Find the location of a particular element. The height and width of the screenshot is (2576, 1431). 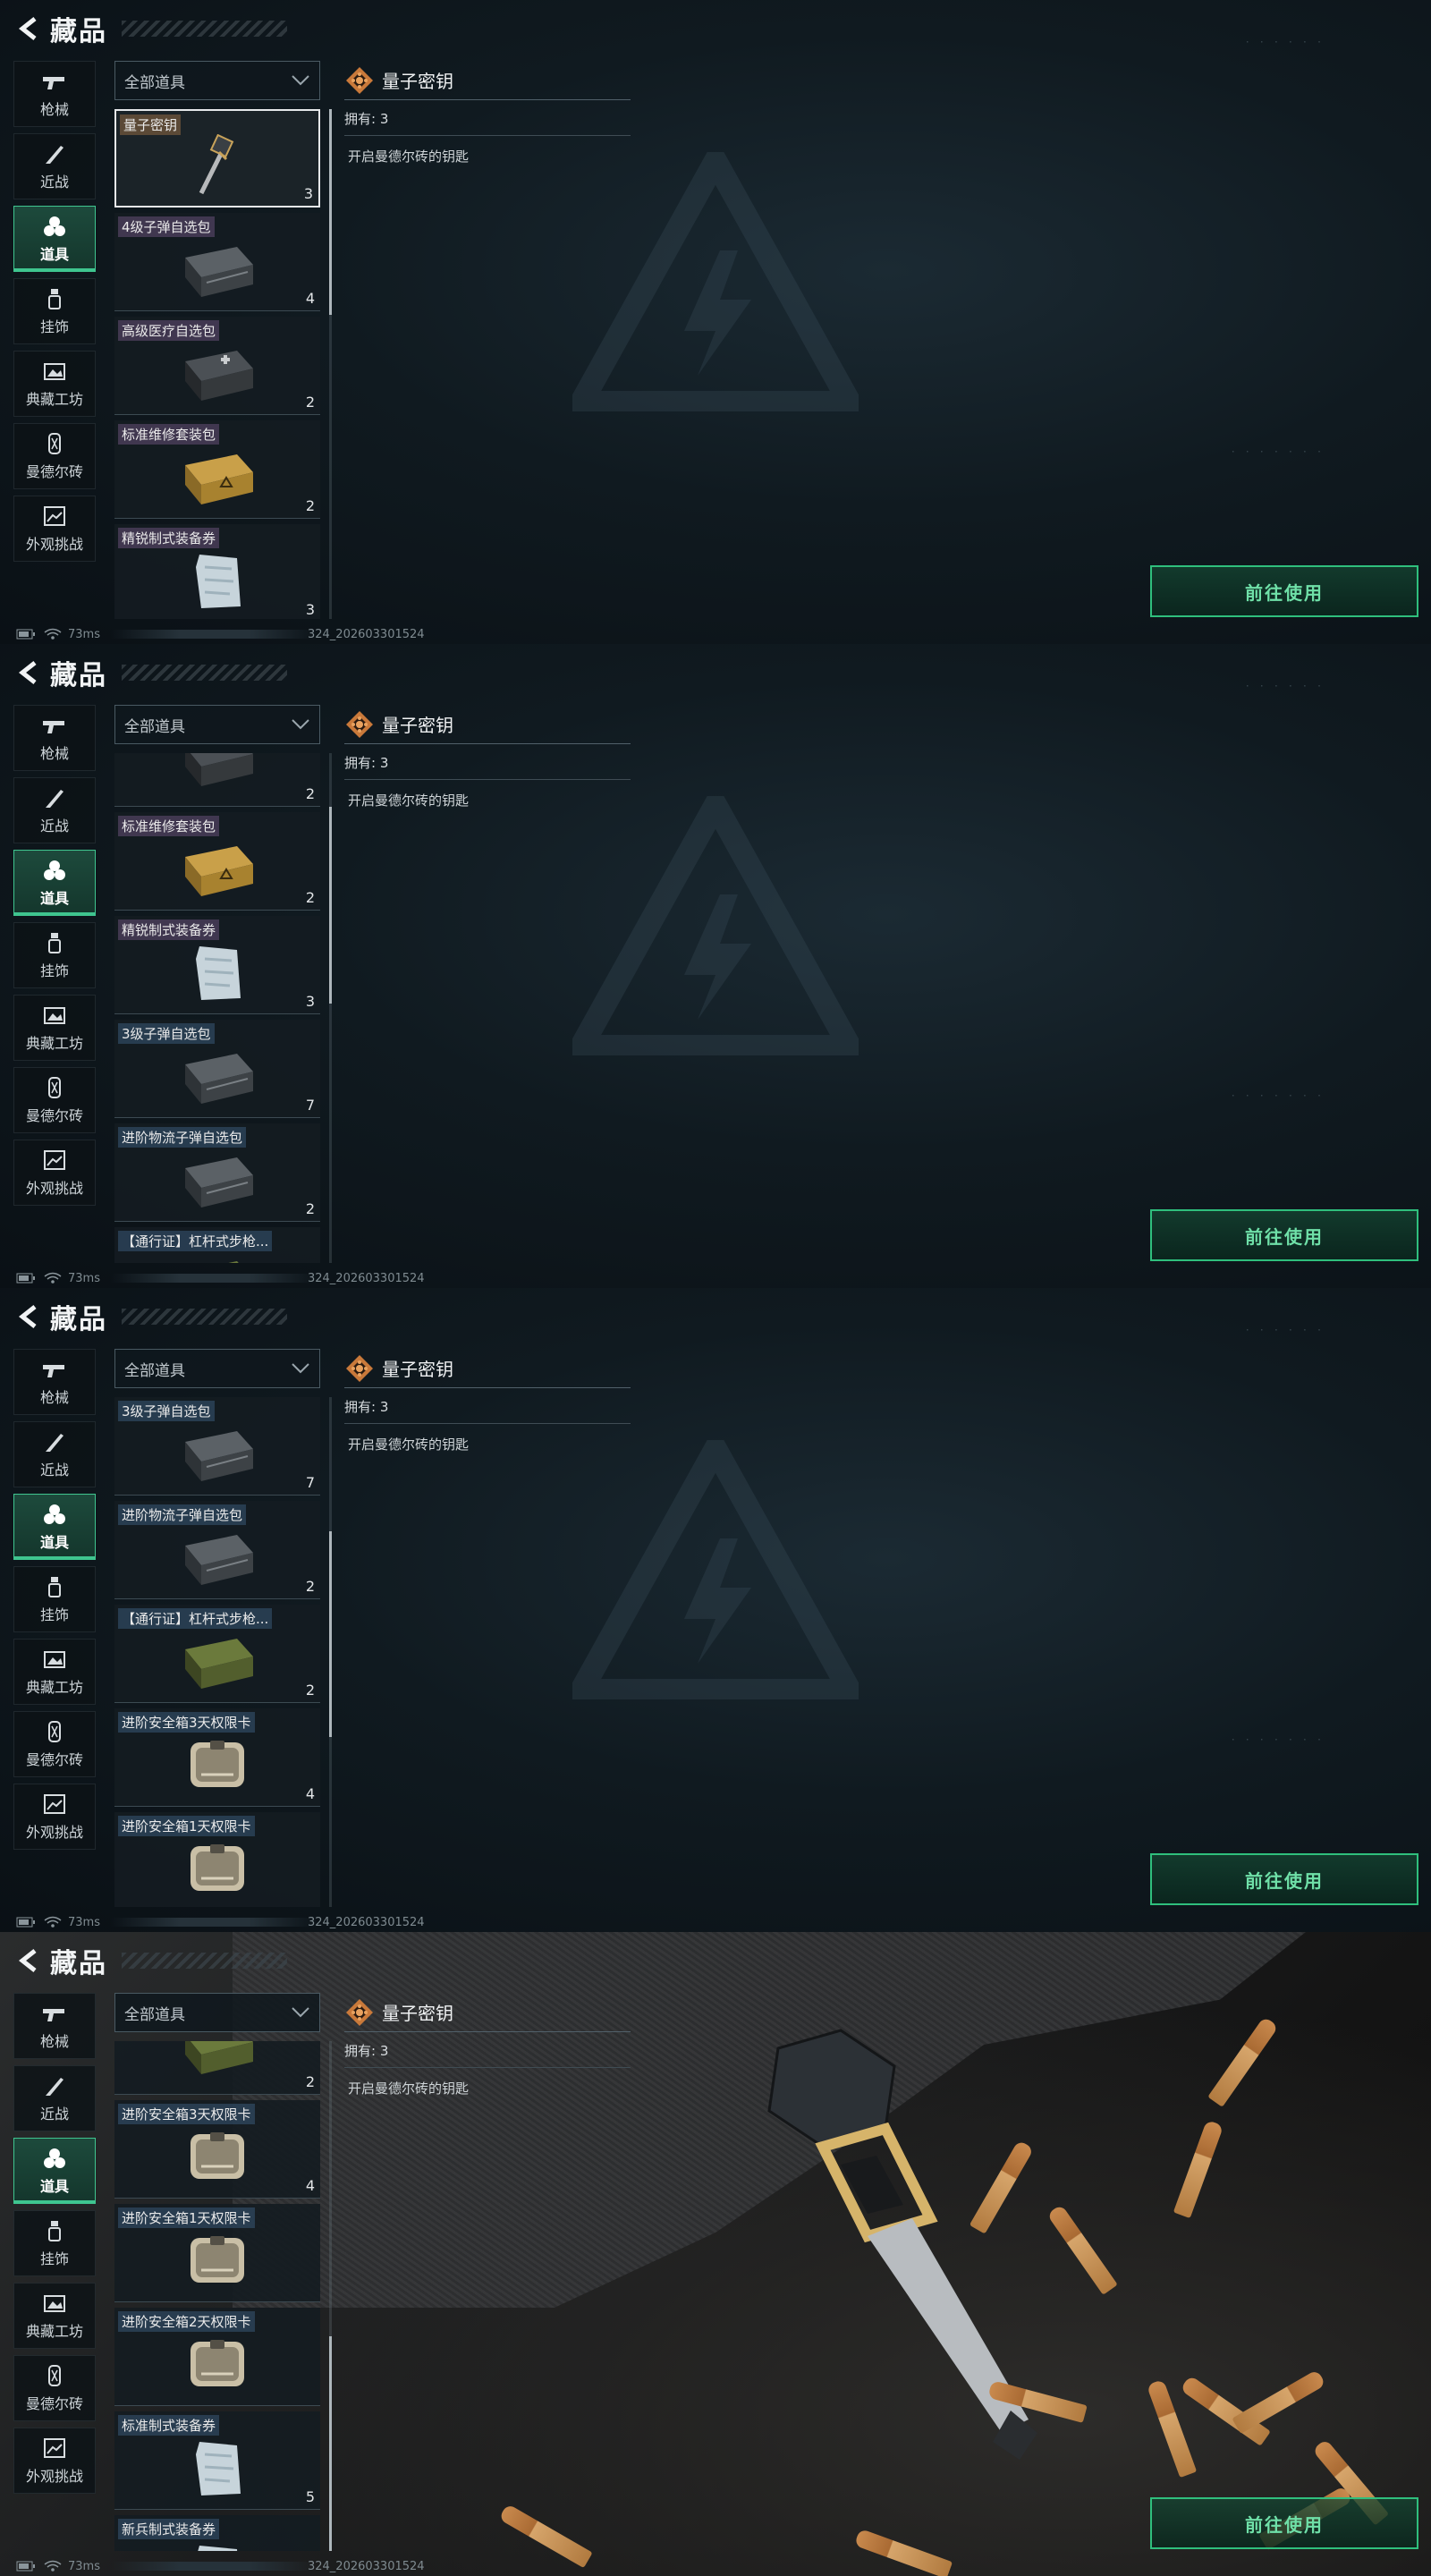

item-card: 高级医疗自选包 2 is located at coordinates (217, 366).